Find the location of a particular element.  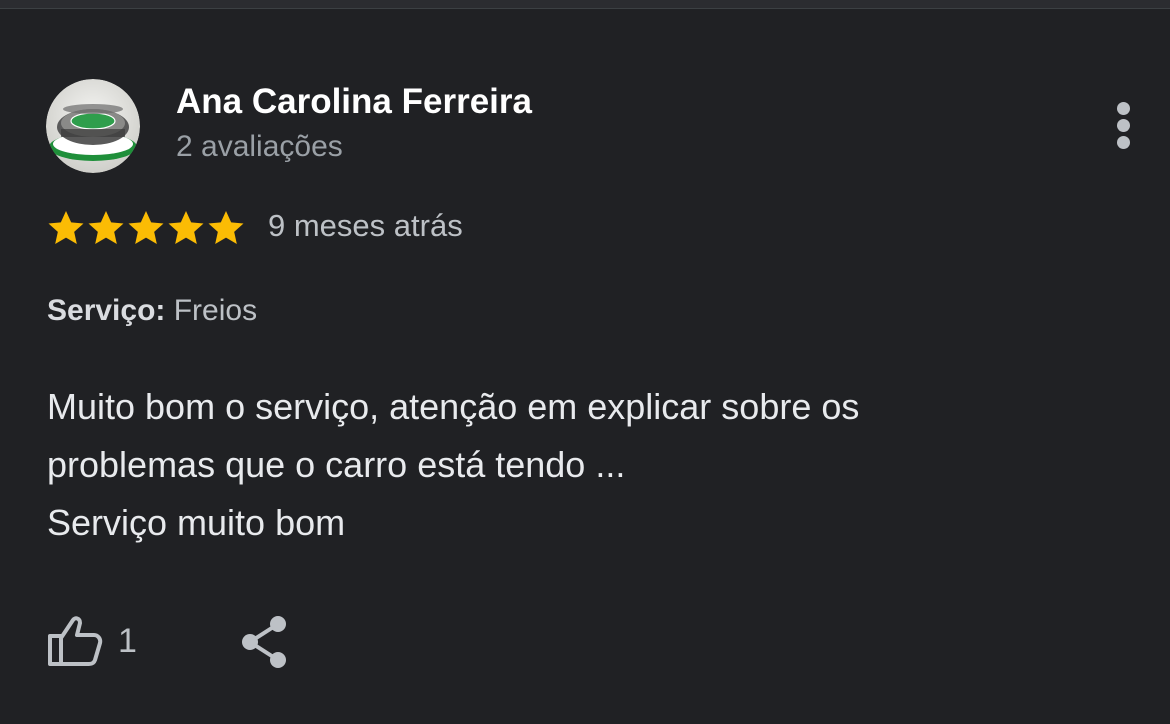

service-value: Freios is located at coordinates (215, 310).